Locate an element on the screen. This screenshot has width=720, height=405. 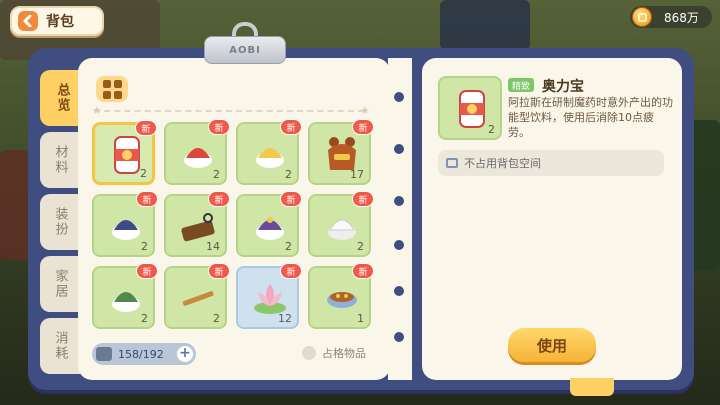
item-name: 奥力宝 is located at coordinates (563, 87).